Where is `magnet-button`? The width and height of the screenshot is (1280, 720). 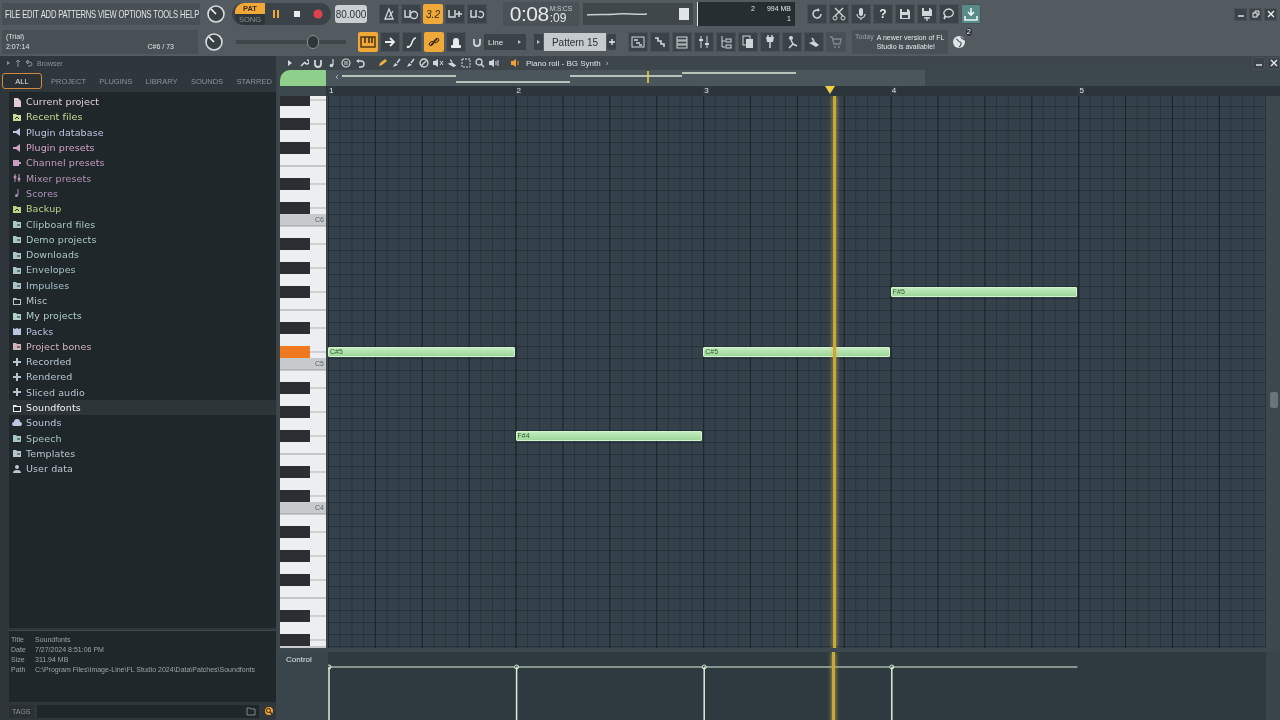 magnet-button is located at coordinates (318, 63).